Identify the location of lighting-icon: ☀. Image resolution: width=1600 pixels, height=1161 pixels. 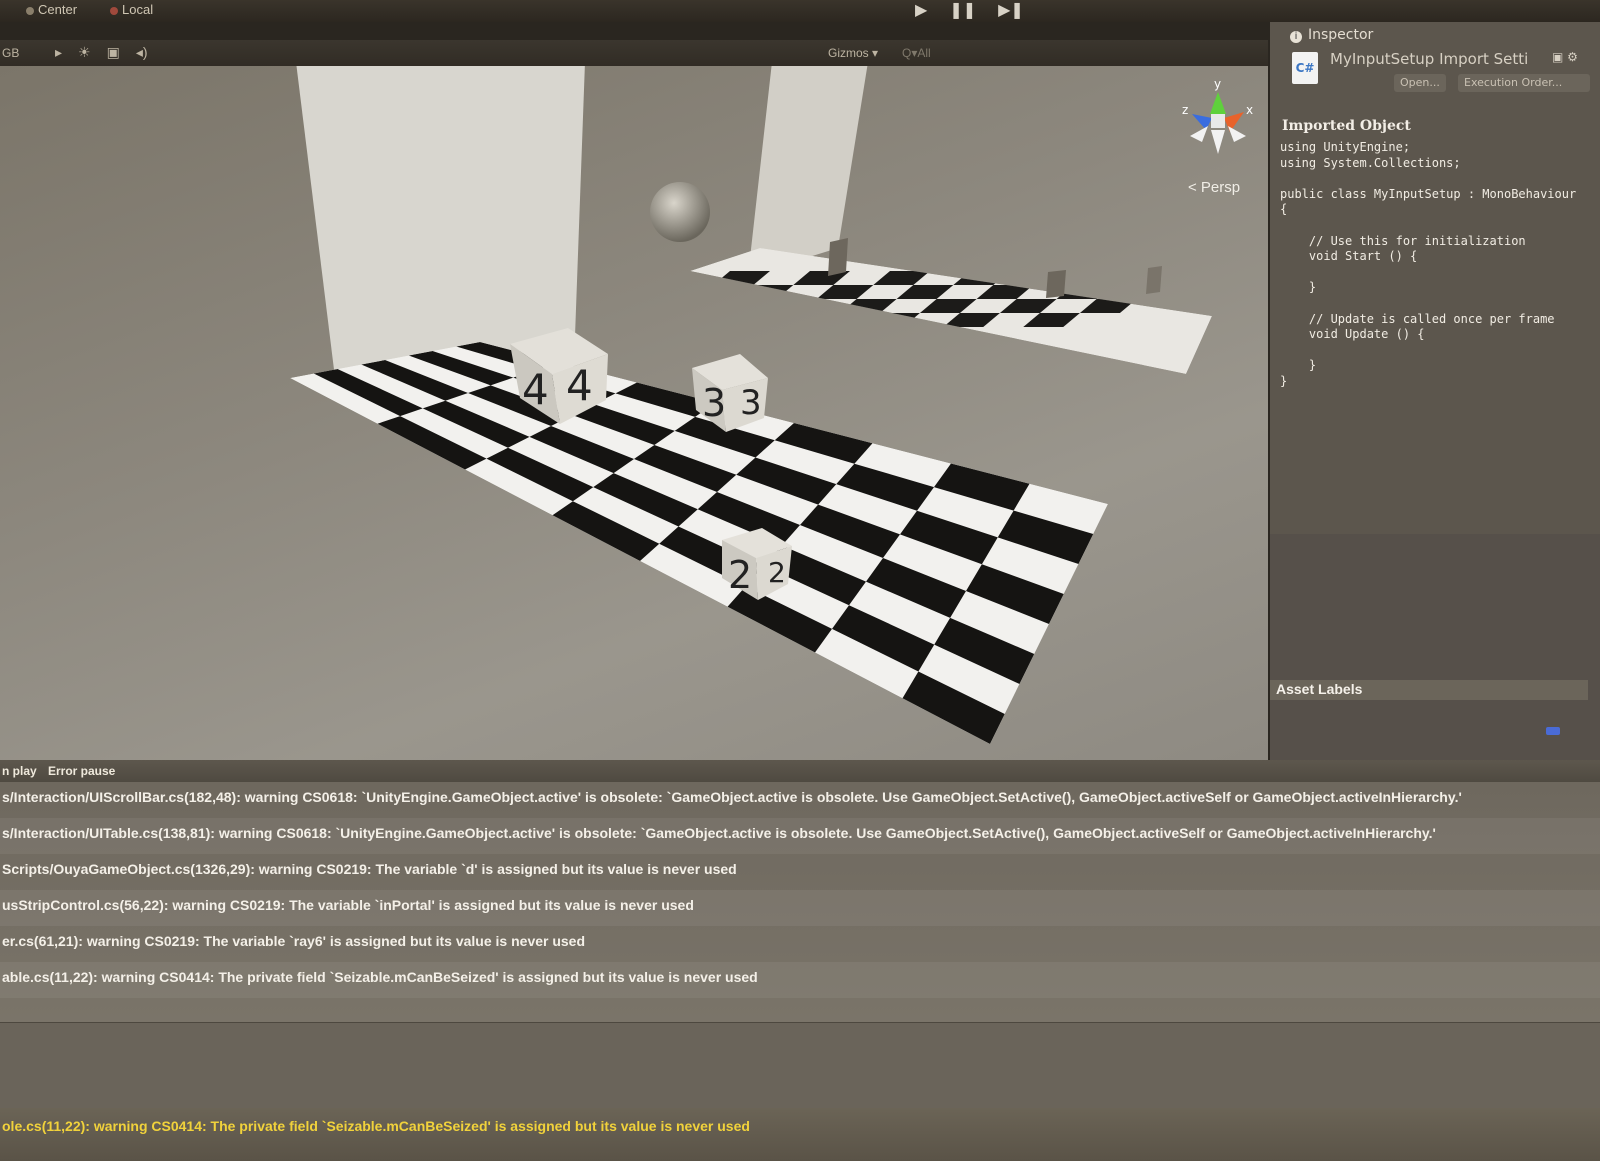
(84, 52).